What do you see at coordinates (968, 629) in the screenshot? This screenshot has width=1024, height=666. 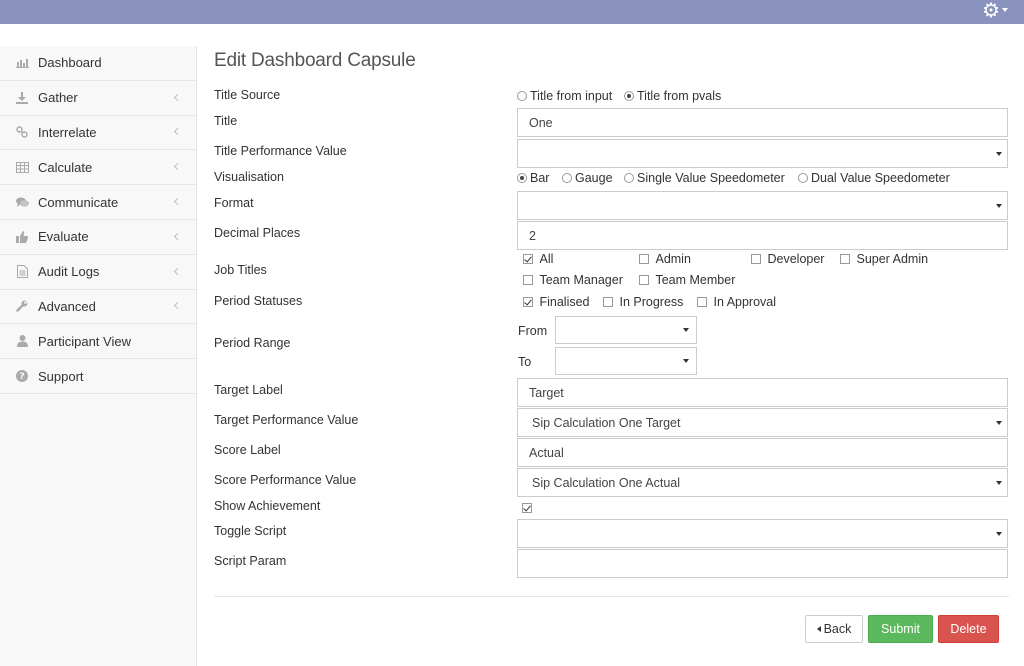 I see `delete-button: Delete` at bounding box center [968, 629].